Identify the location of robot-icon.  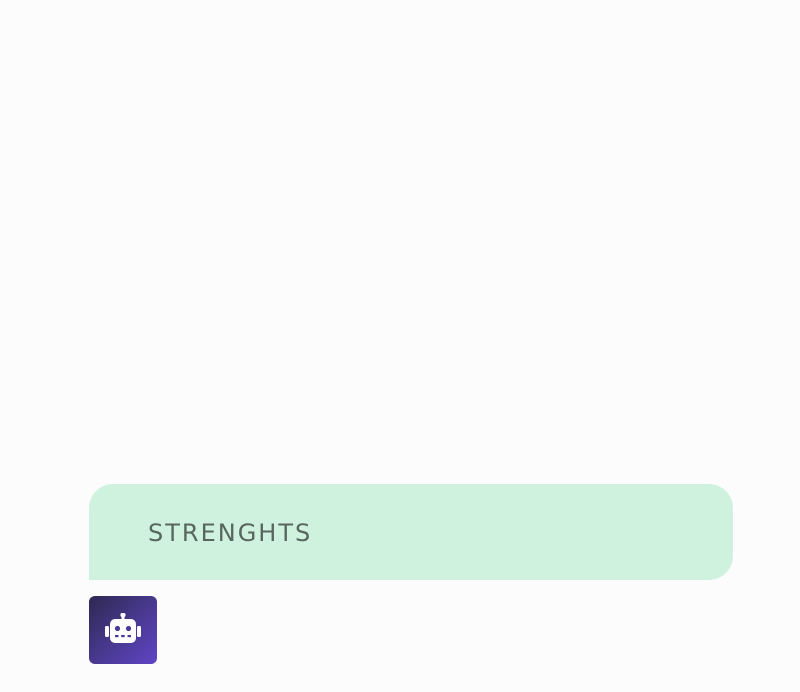
(123, 630).